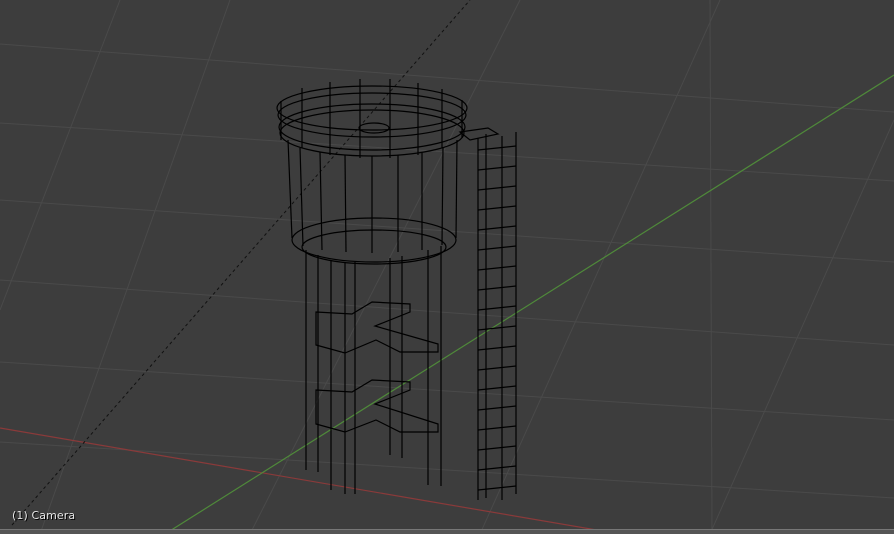 The height and width of the screenshot is (534, 894). Describe the element at coordinates (447, 531) in the screenshot. I see `viewport-bottom-edge` at that location.